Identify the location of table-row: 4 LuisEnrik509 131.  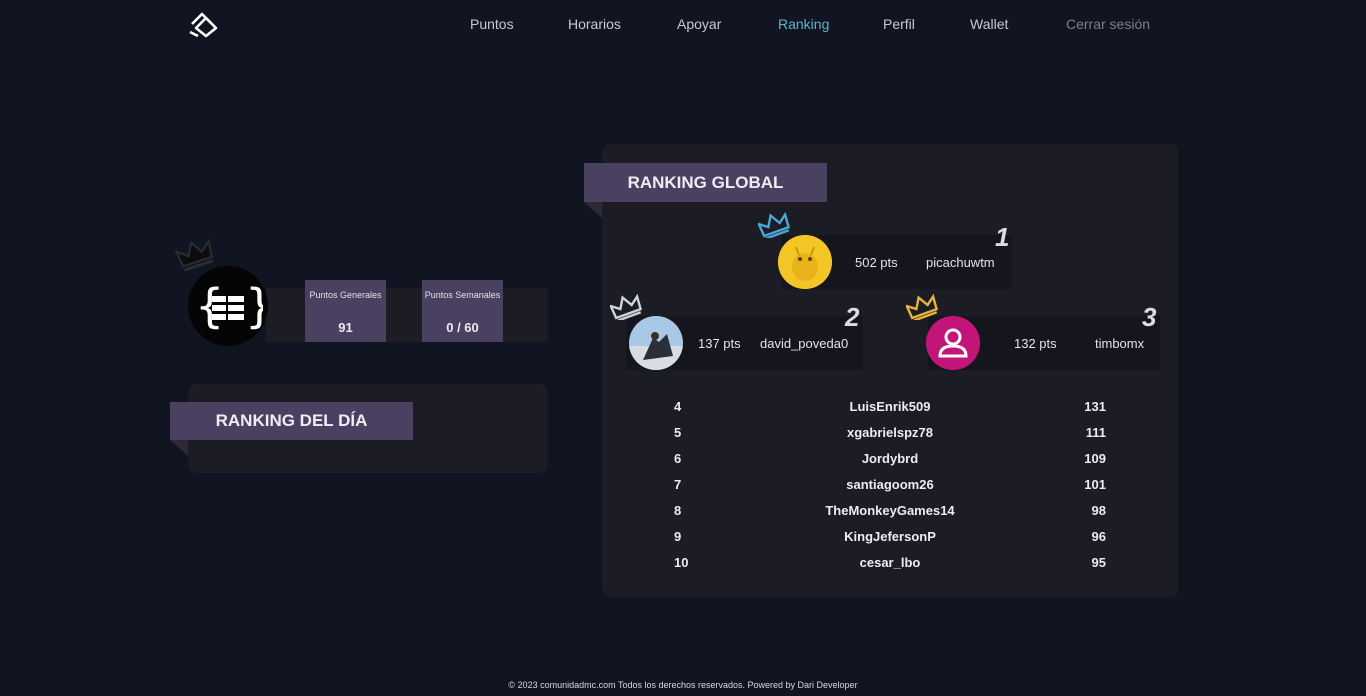
(890, 409).